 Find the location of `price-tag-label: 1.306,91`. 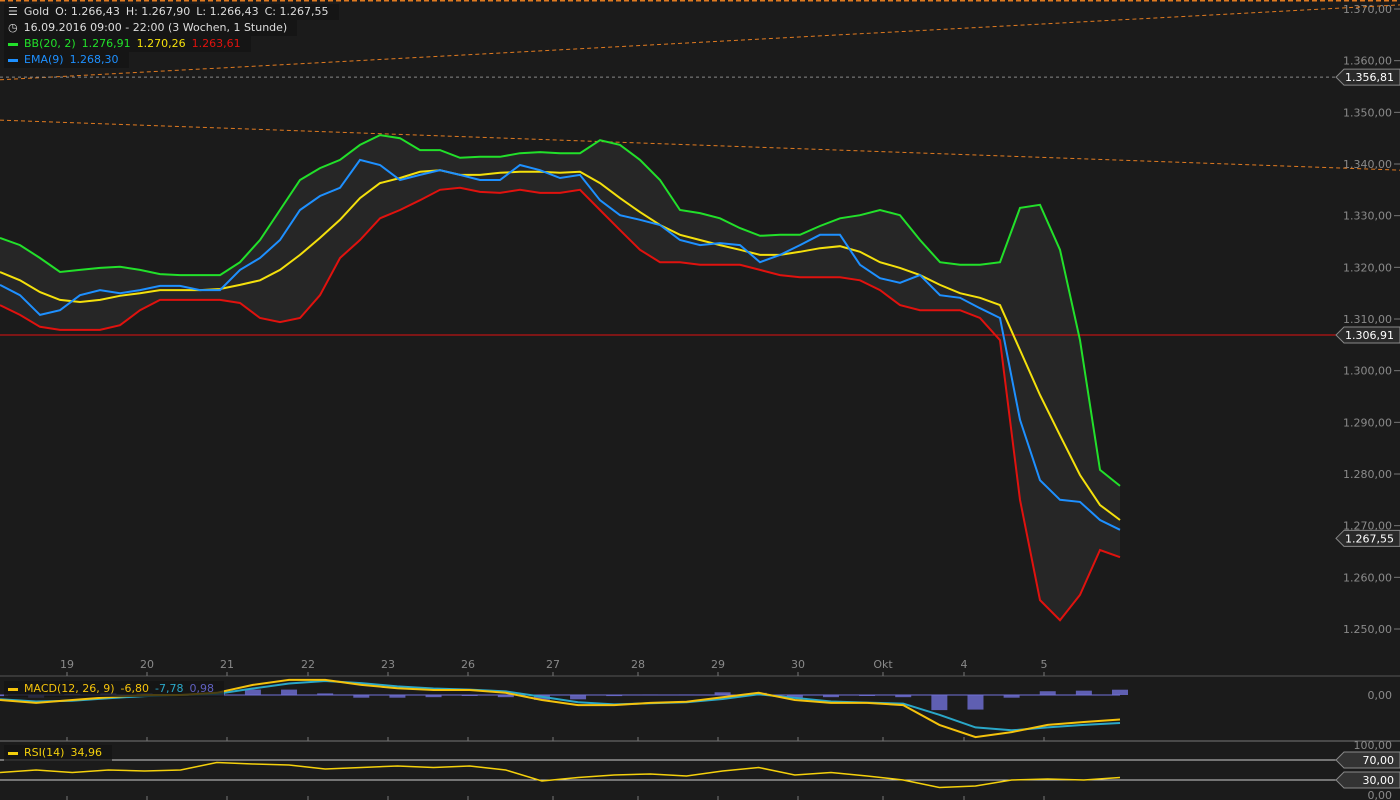

price-tag-label: 1.306,91 is located at coordinates (1369, 335).